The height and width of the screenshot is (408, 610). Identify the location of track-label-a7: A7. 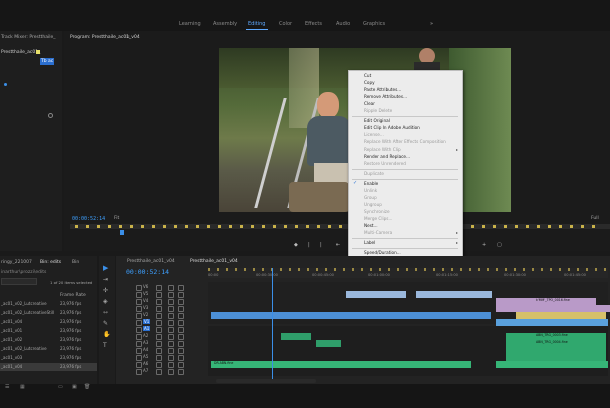
(145, 370).